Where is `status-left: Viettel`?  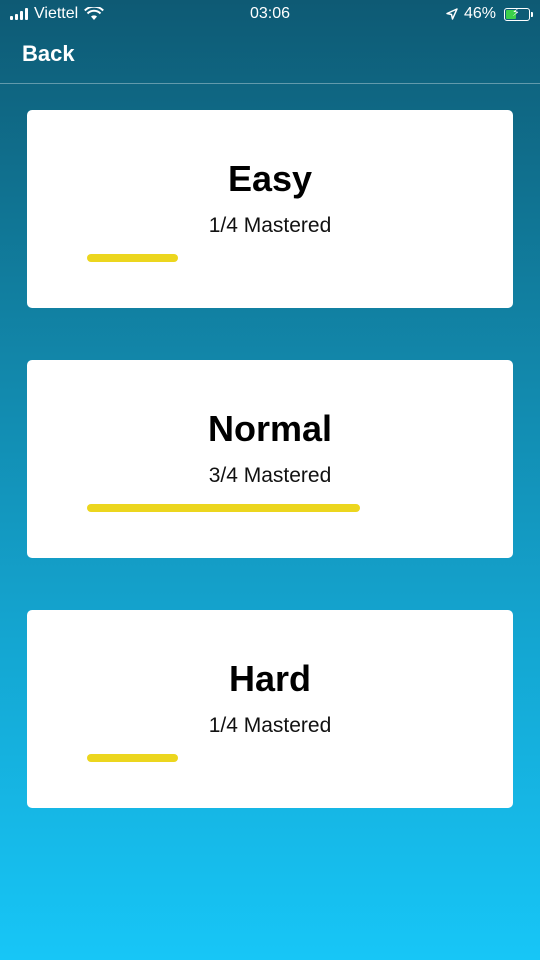 status-left: Viettel is located at coordinates (57, 14).